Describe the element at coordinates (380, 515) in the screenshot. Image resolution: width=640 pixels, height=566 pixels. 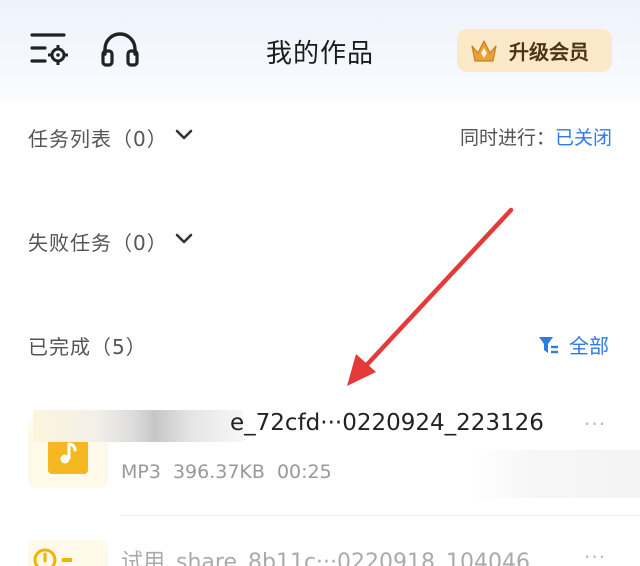
I see `divider` at that location.